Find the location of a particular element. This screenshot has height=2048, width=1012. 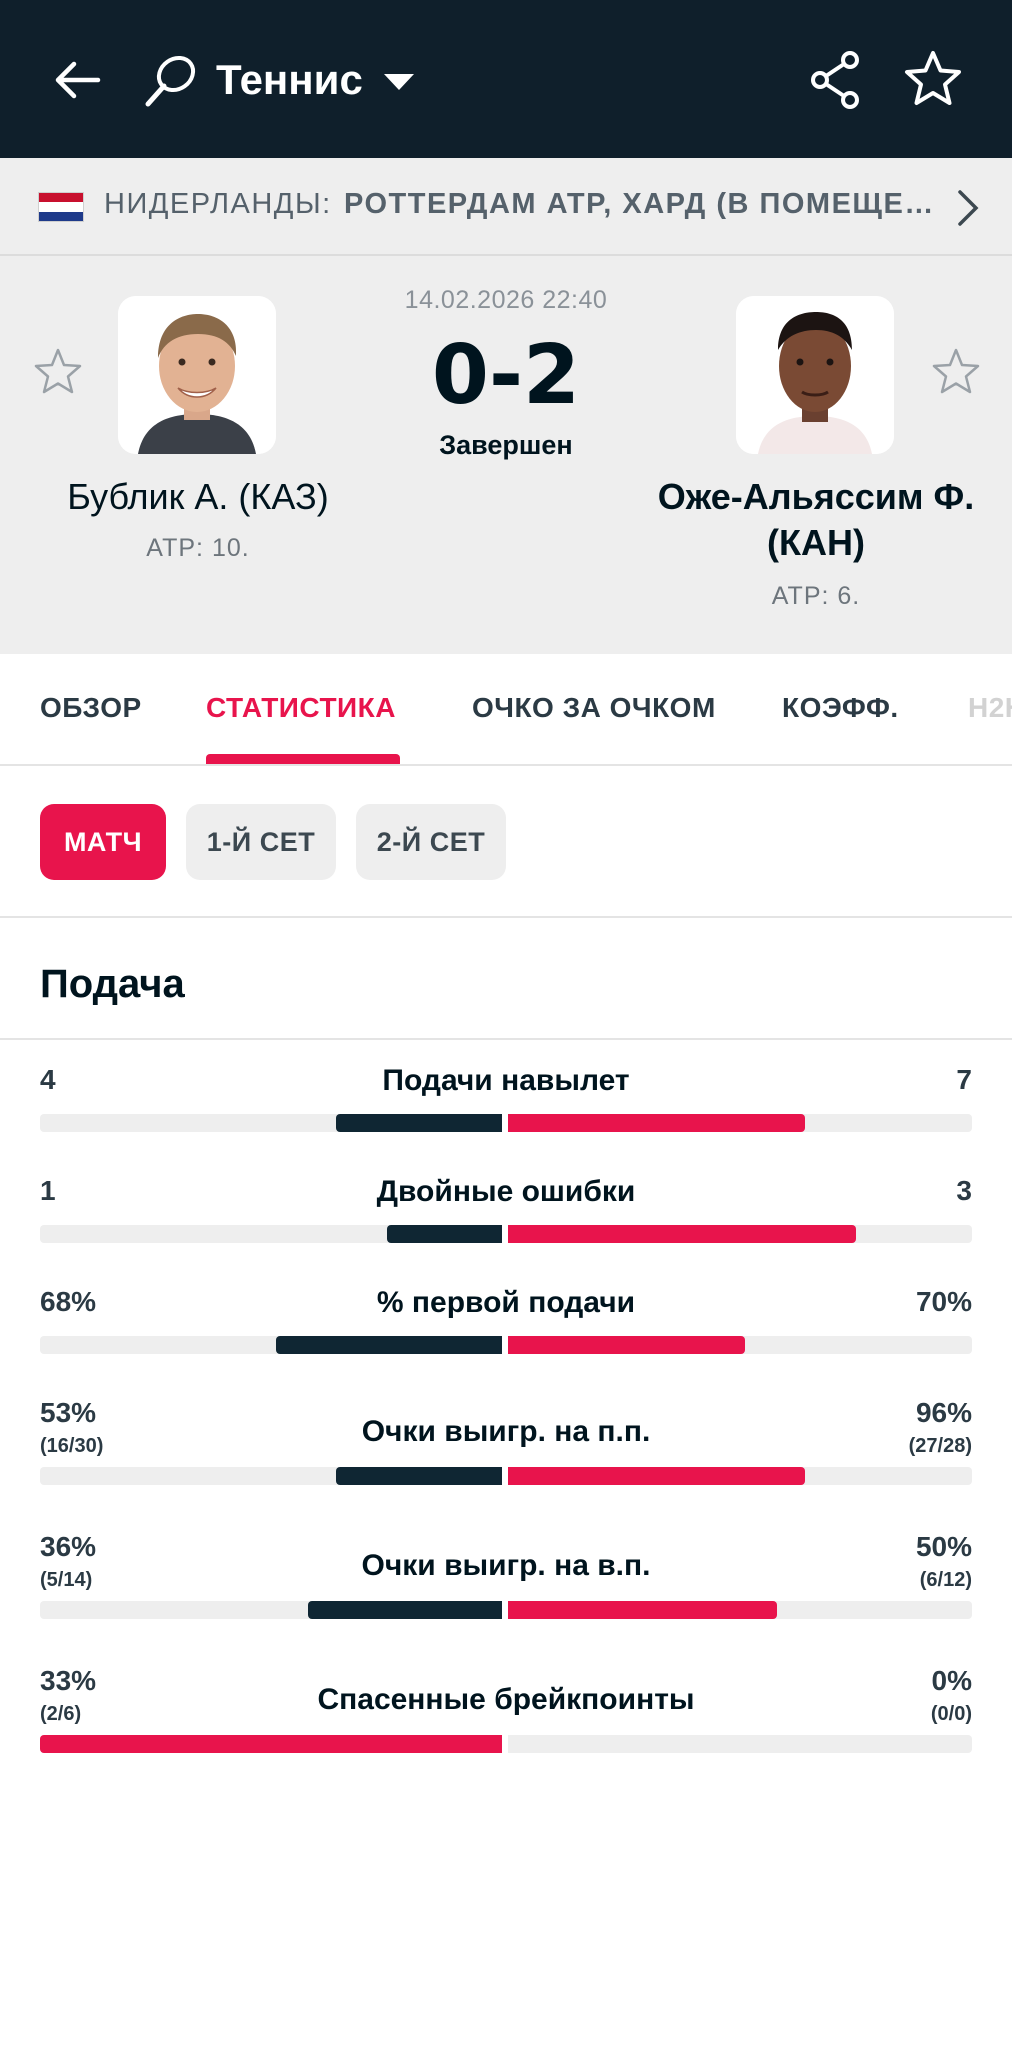

player-photo-away is located at coordinates (815, 375).